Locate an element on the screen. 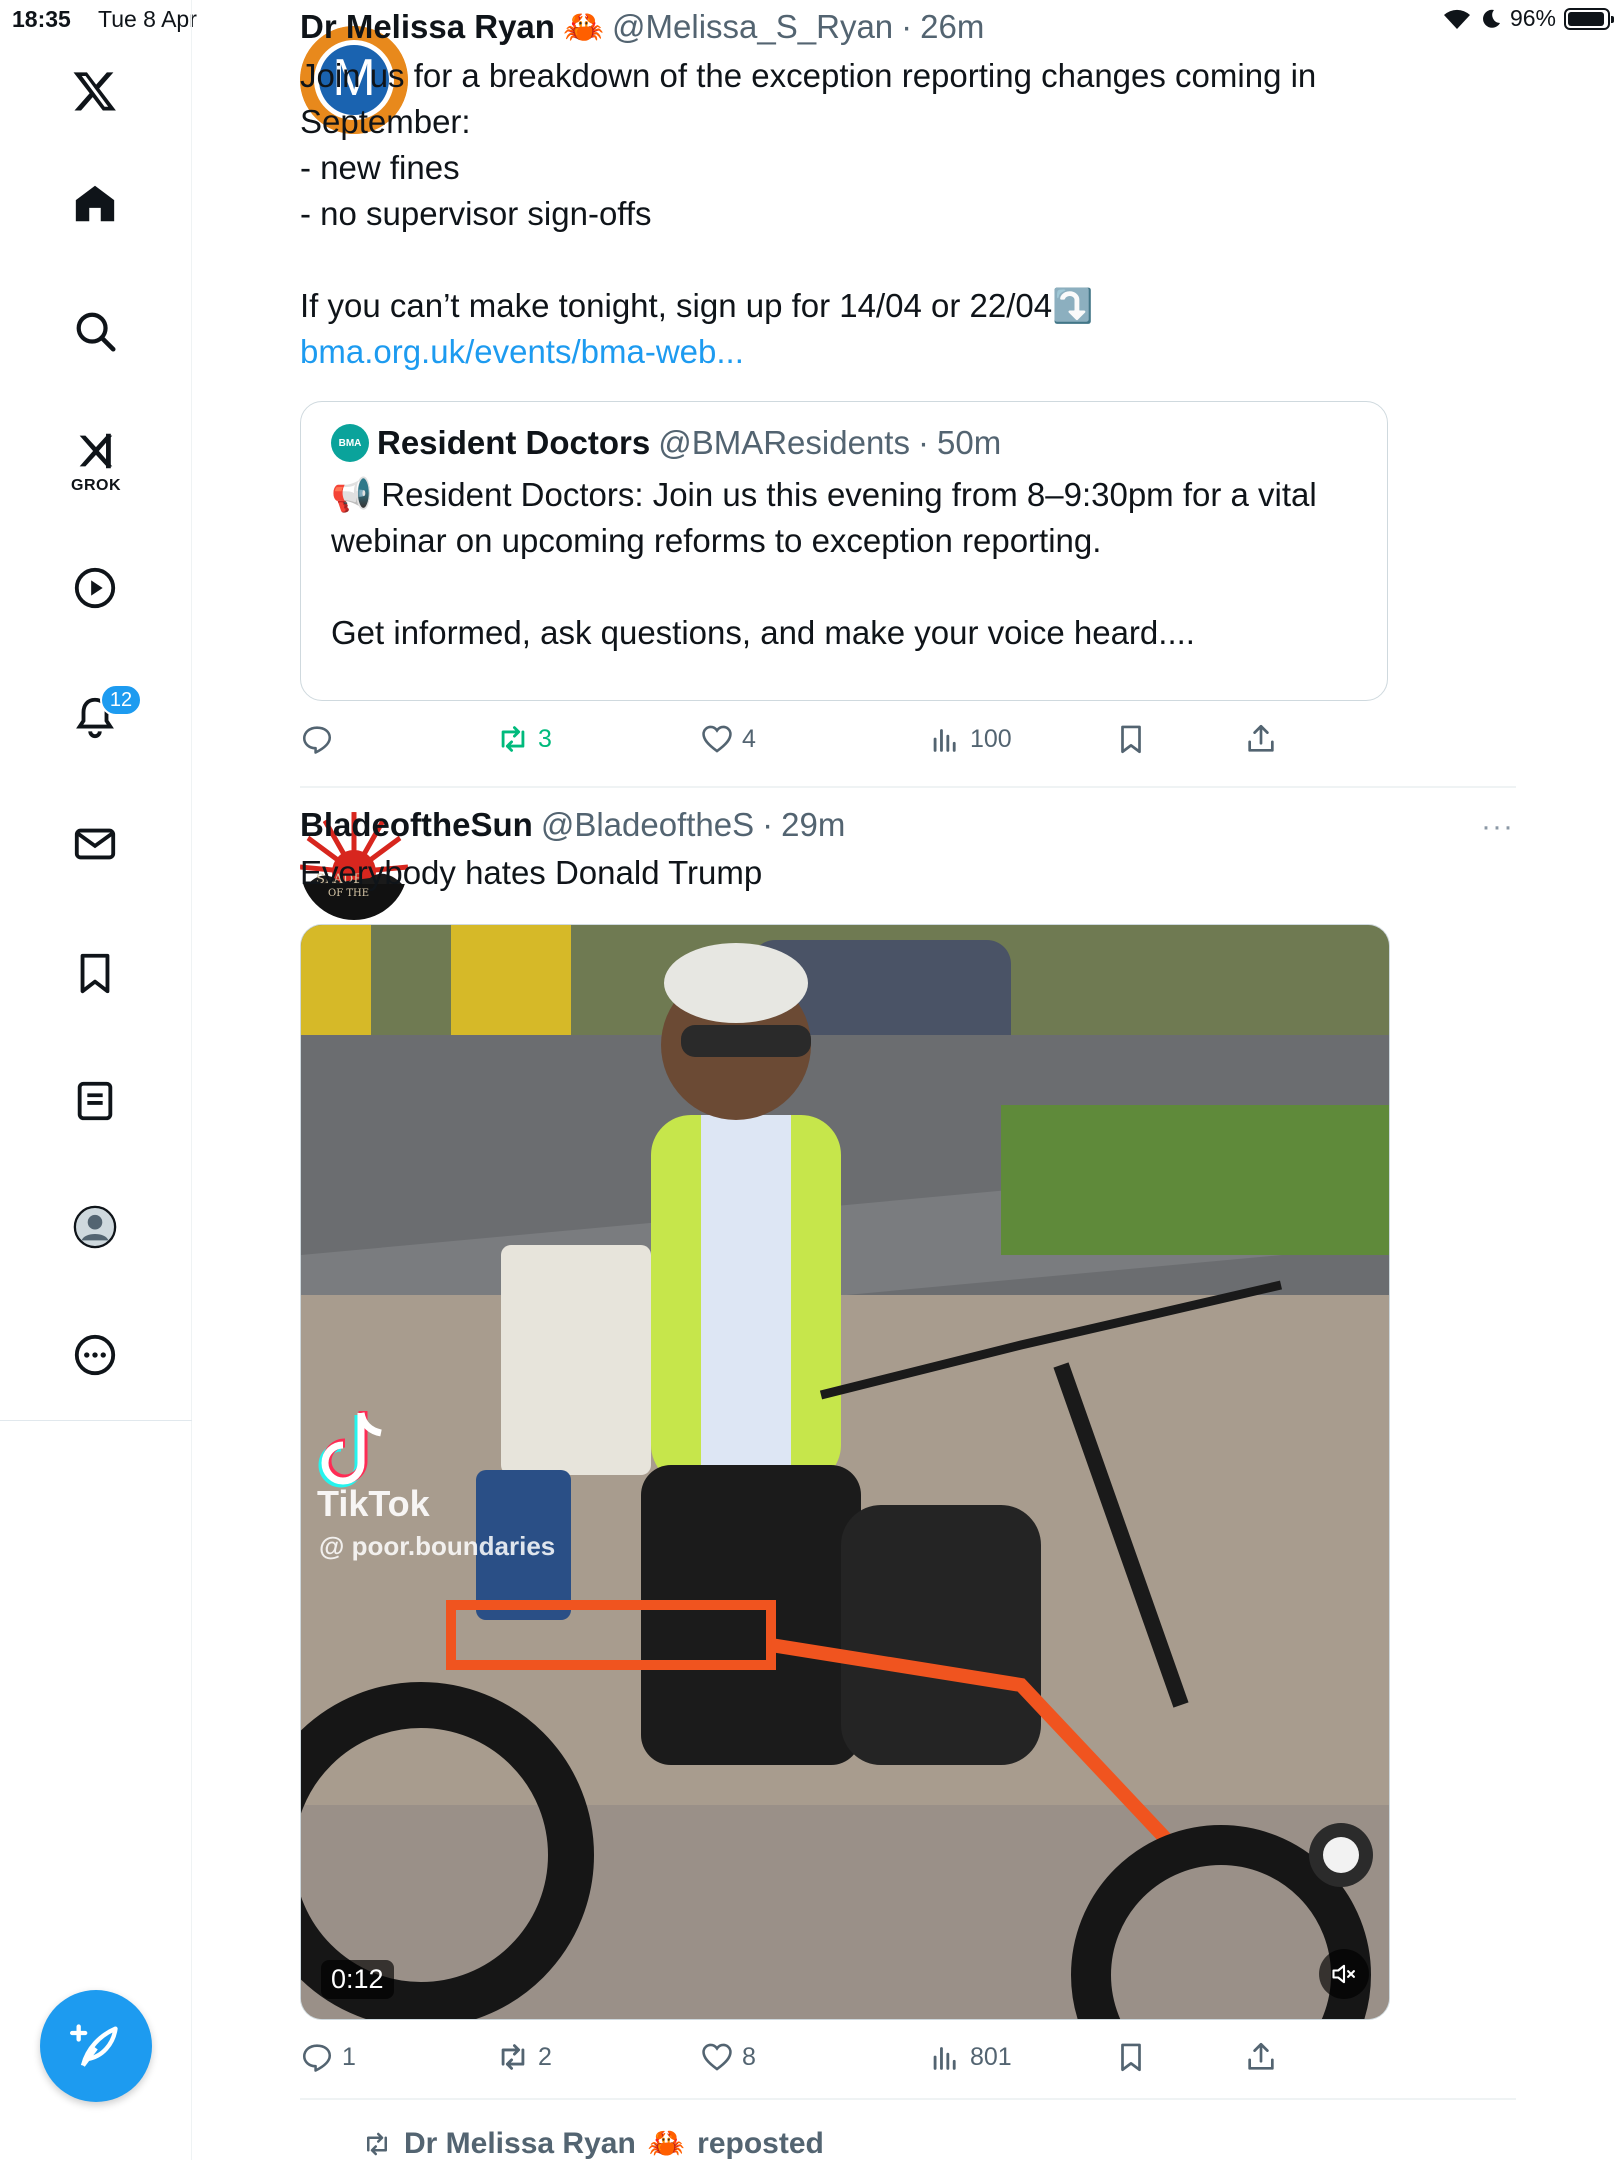 The height and width of the screenshot is (2160, 1620). tweet-time: 29m is located at coordinates (813, 825).